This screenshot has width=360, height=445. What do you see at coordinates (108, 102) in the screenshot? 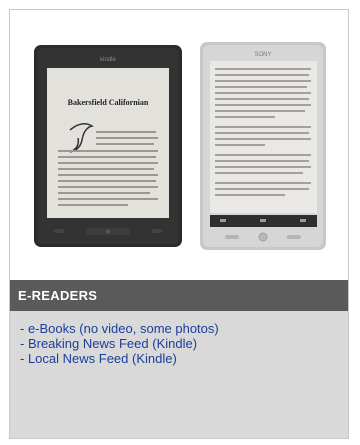
I see `kindle-screen-title: Bakersfield Californian` at bounding box center [108, 102].